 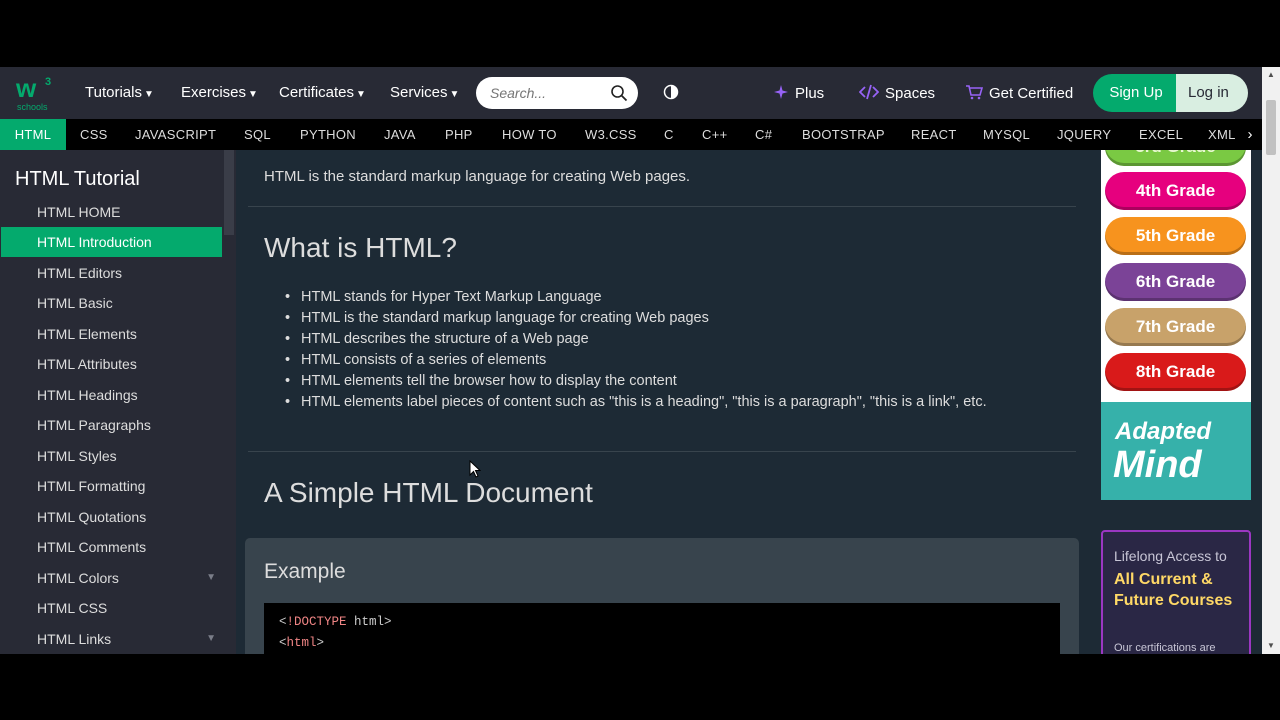 I want to click on sidebar-item-html-links: HTML Links ▼, so click(x=111, y=639).